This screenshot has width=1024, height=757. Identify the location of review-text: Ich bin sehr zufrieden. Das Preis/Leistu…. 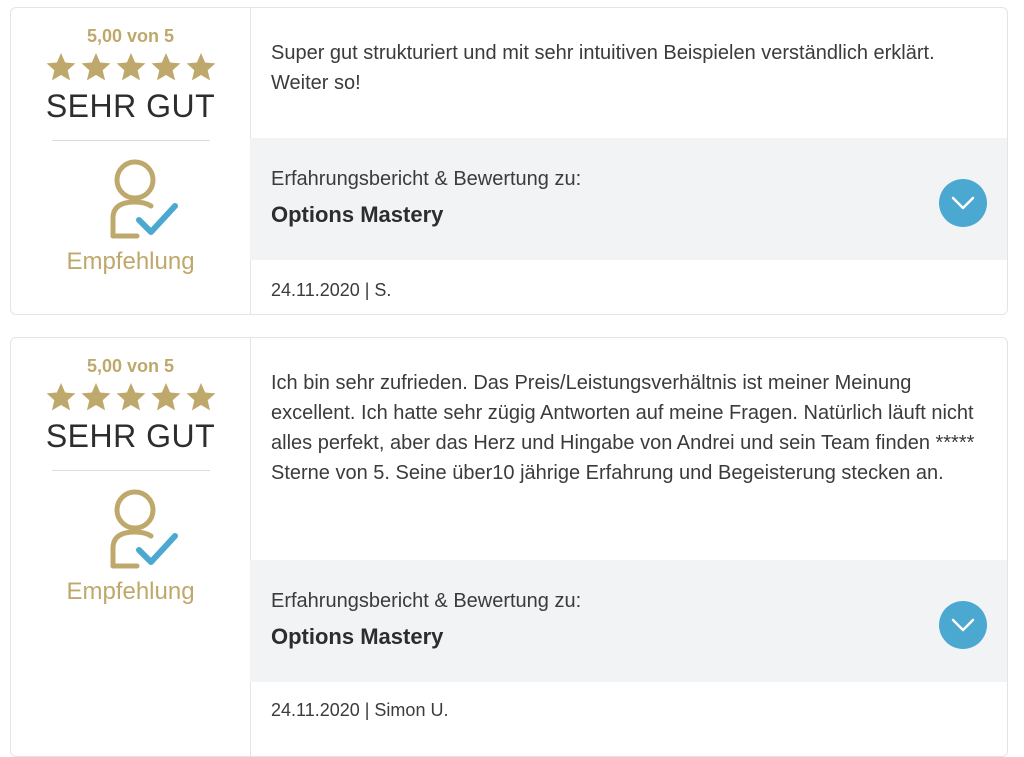
(623, 428).